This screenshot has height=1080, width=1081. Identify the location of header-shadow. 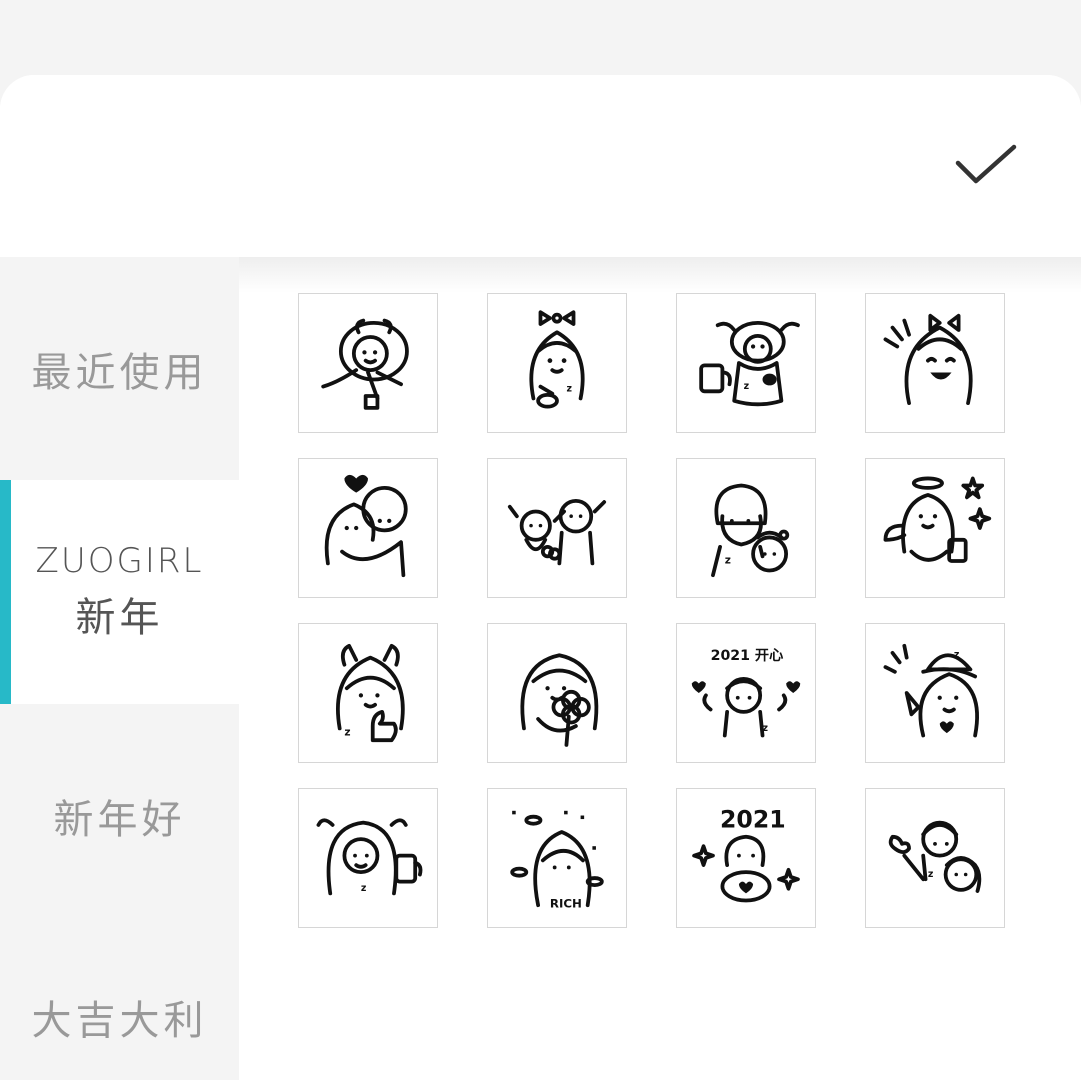
(660, 275).